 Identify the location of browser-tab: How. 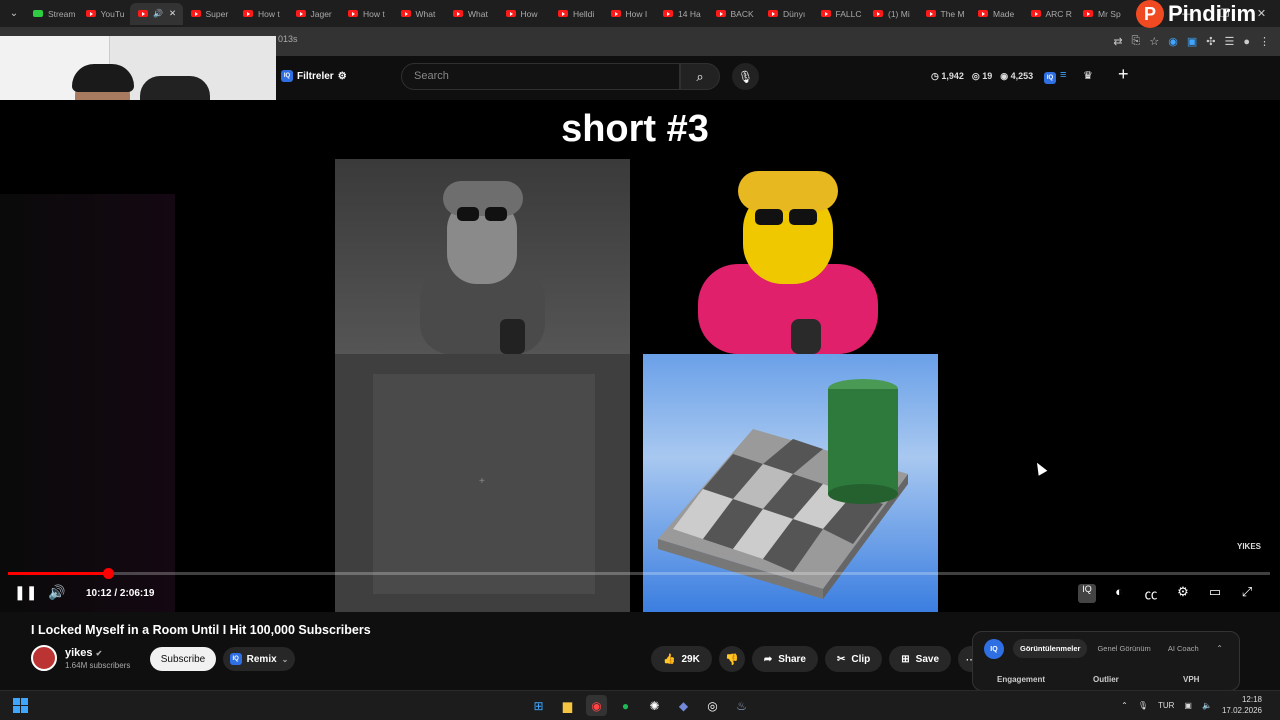
(524, 14).